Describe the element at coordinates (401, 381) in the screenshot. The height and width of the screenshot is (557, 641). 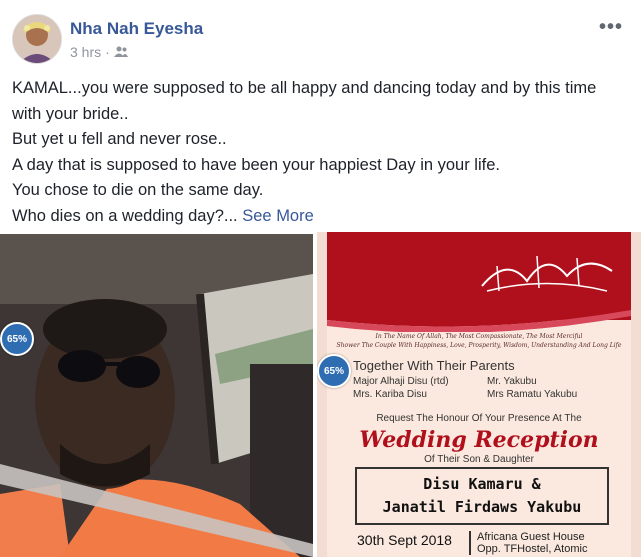
I see `parent-name: Major Alhaji Disu (rtd)` at that location.